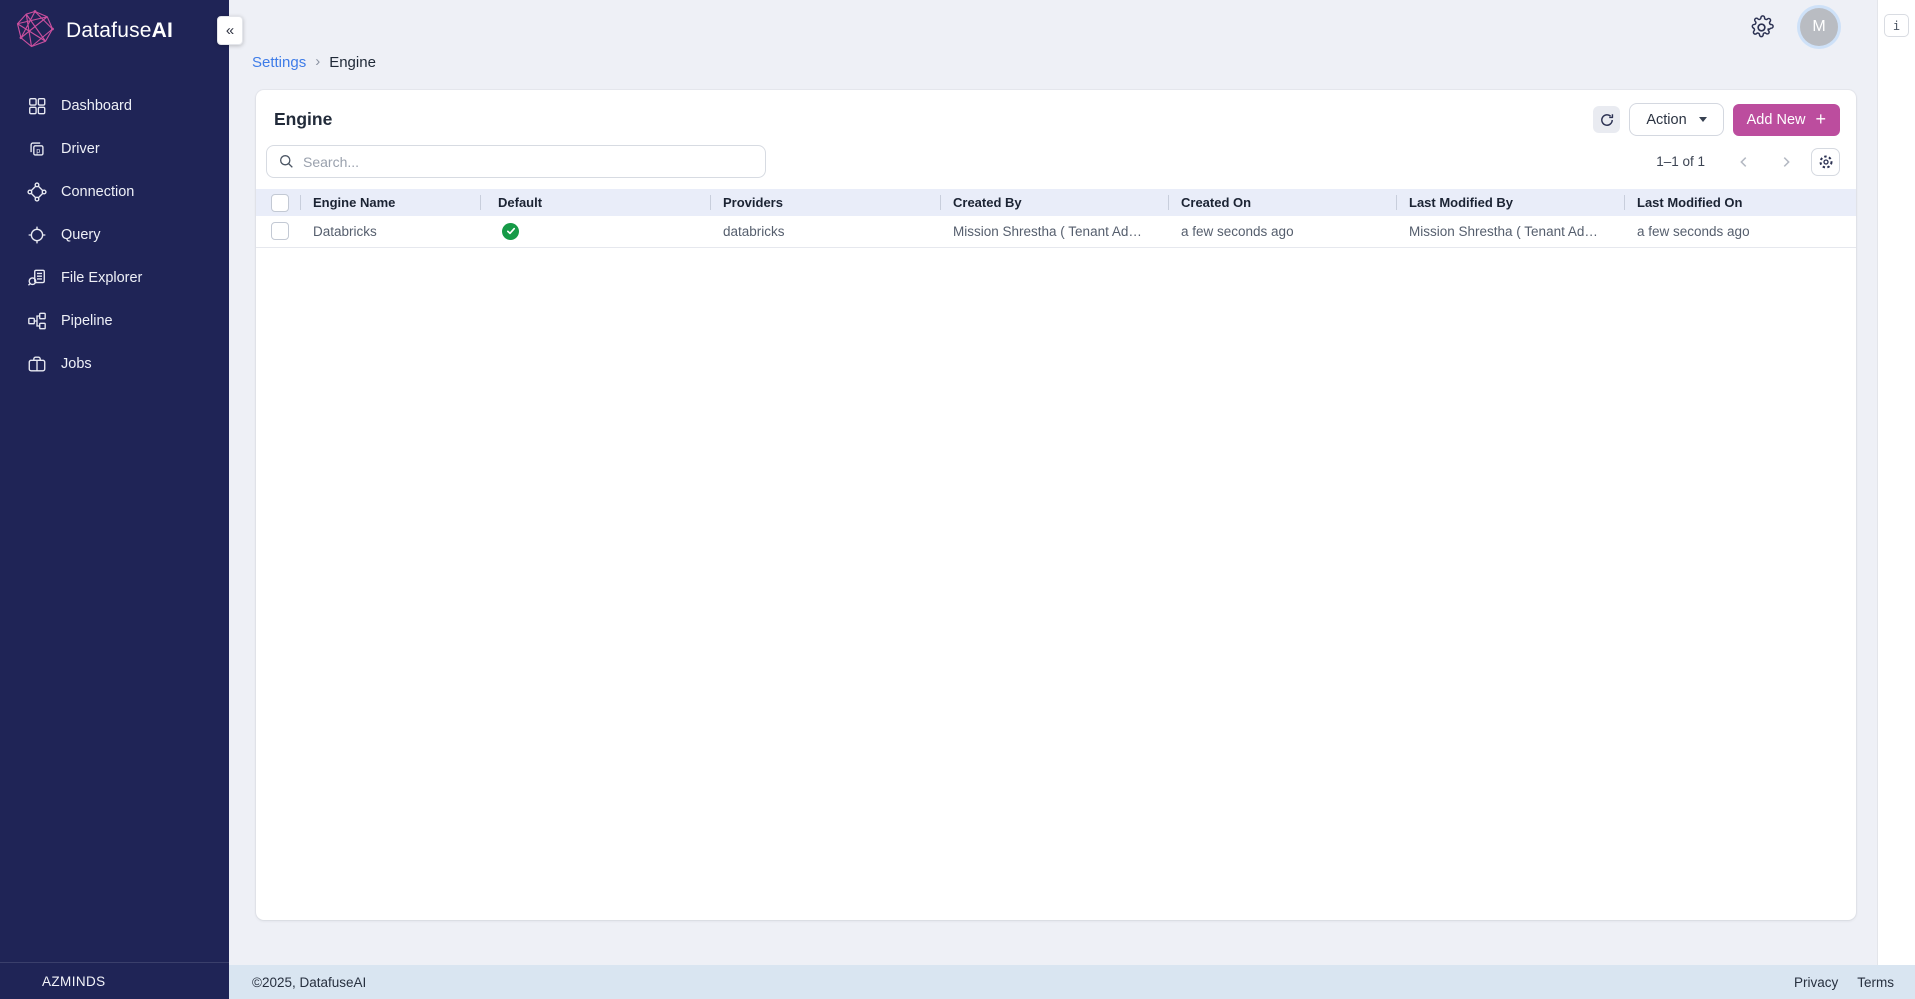  What do you see at coordinates (1702, 119) in the screenshot?
I see `chevron-down-icon` at bounding box center [1702, 119].